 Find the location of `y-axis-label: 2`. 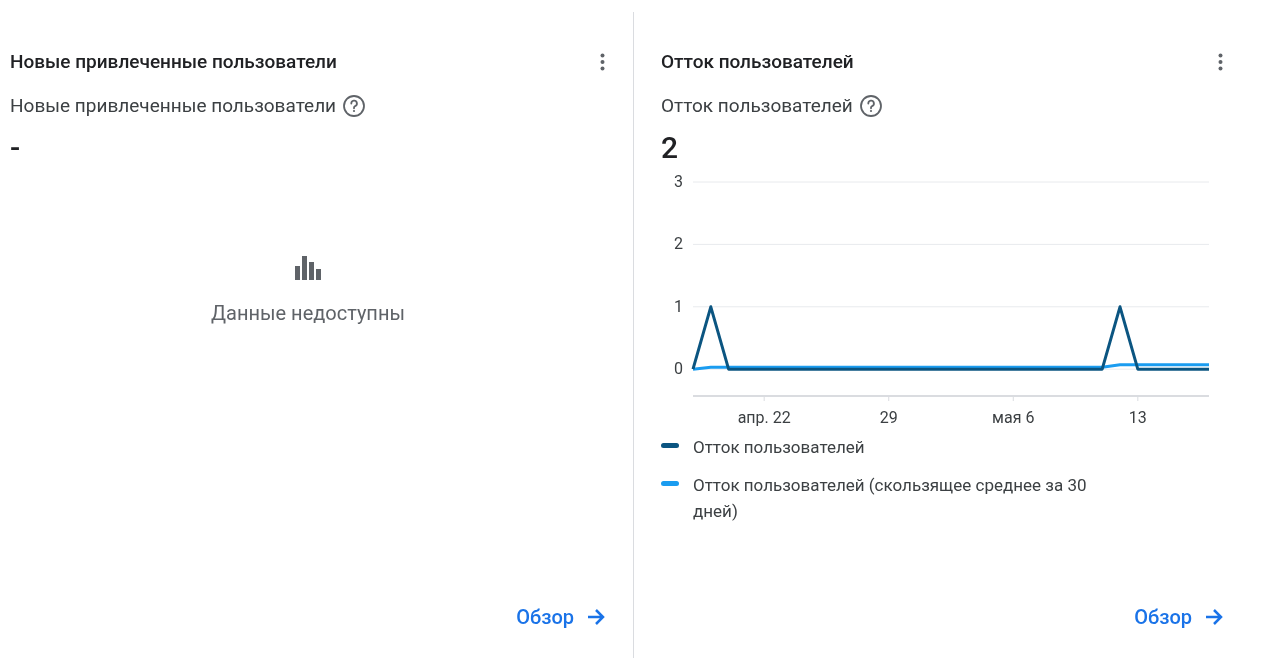

y-axis-label: 2 is located at coordinates (678, 244).